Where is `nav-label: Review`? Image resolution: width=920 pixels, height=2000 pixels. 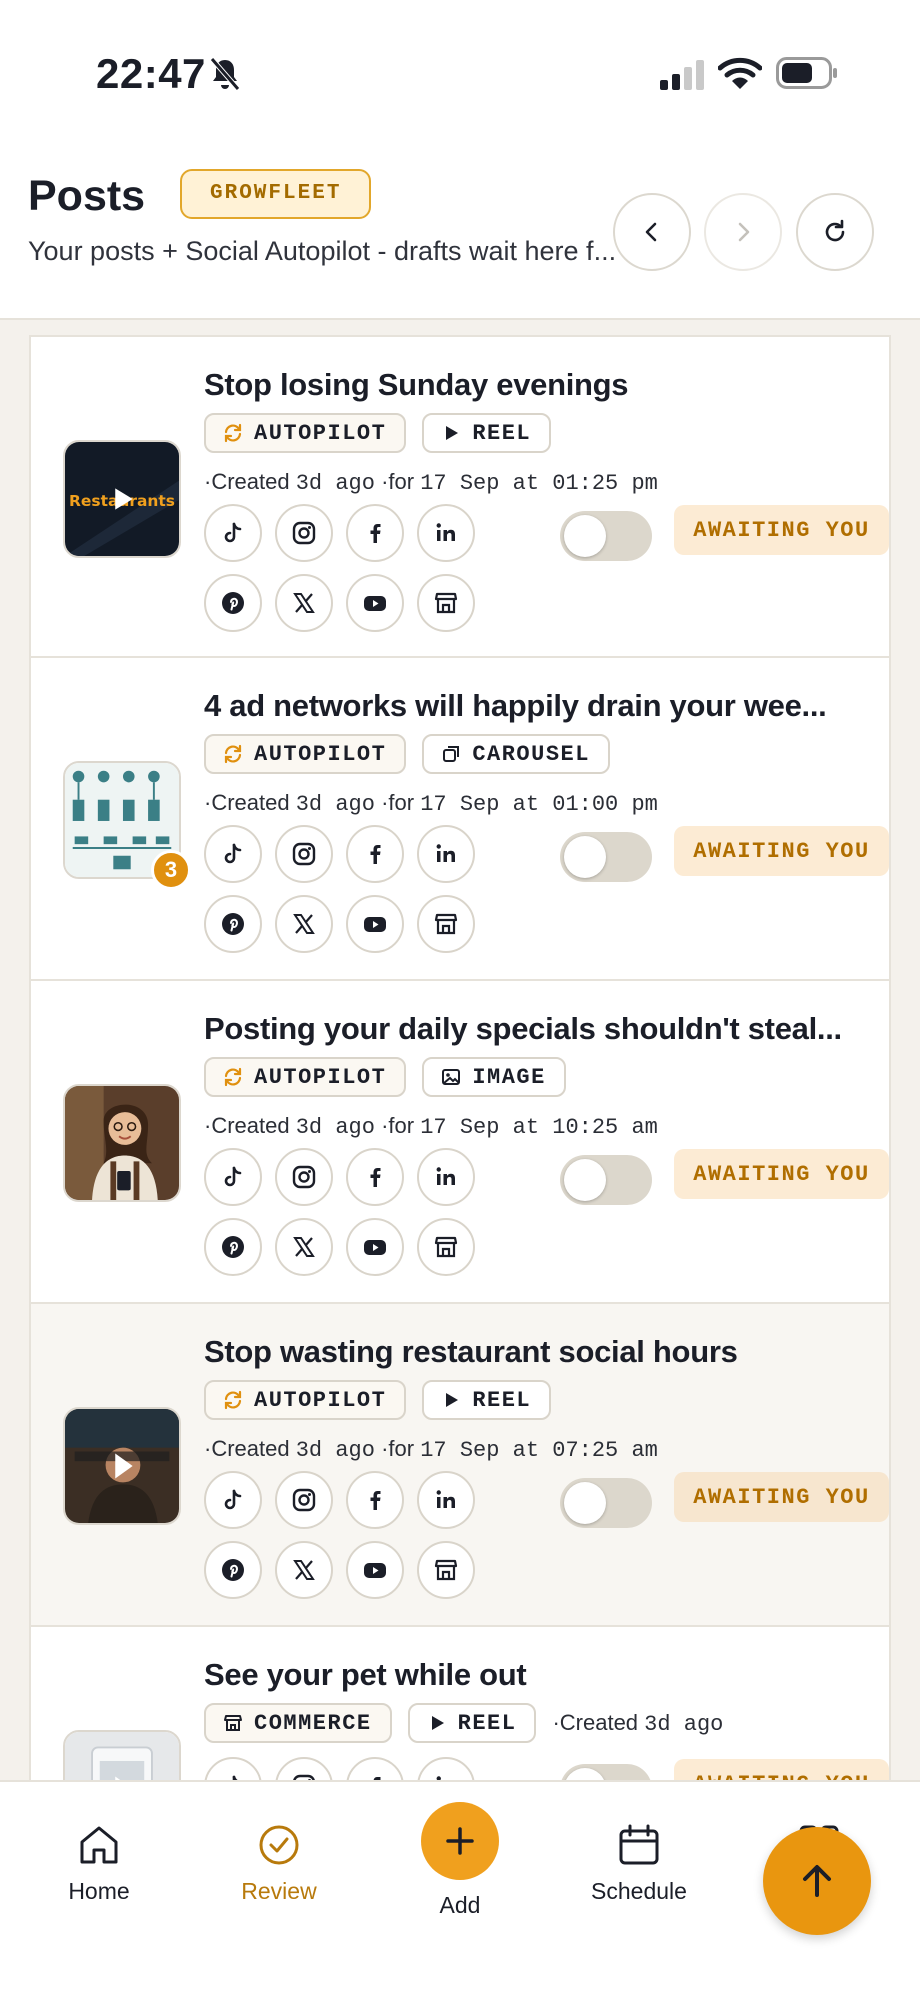 nav-label: Review is located at coordinates (279, 1891).